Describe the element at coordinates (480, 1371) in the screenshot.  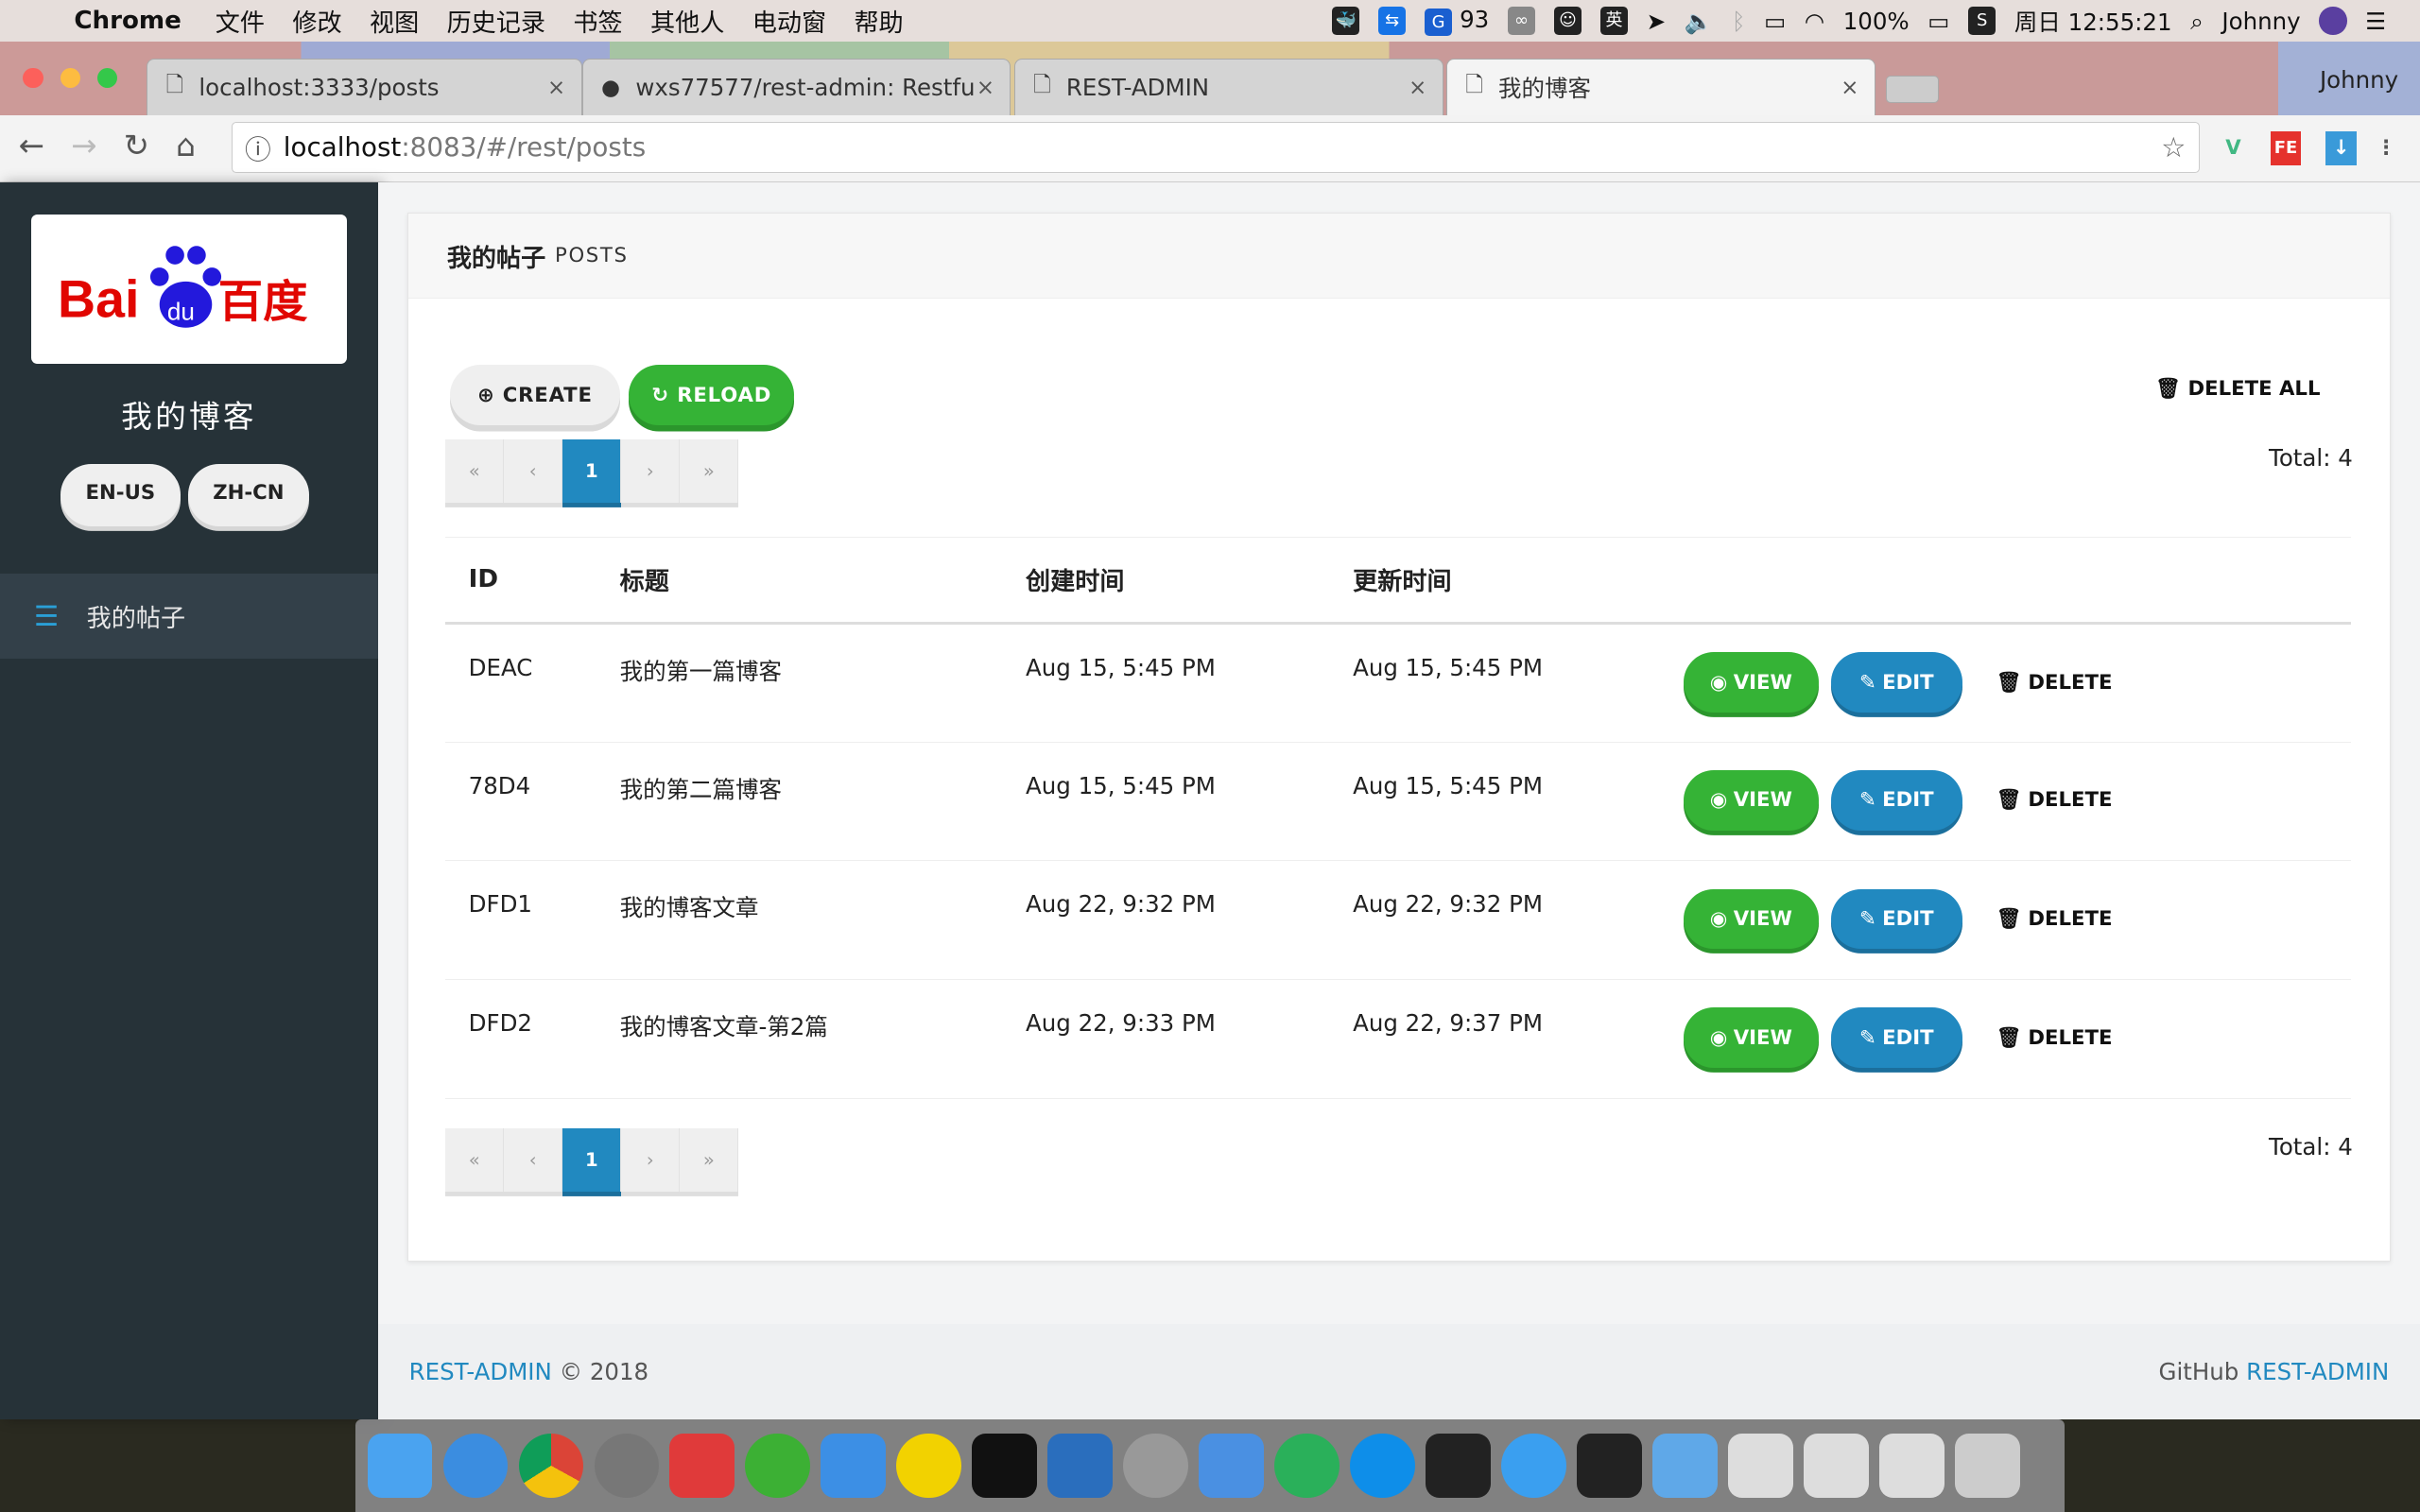
I see `footer-brand-link: REST-ADMIN` at that location.